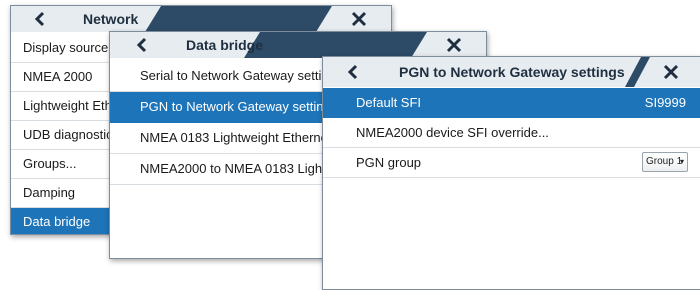  I want to click on pgn-gateway-titlebar: PGN to Network Gateway settings, so click(511, 72).